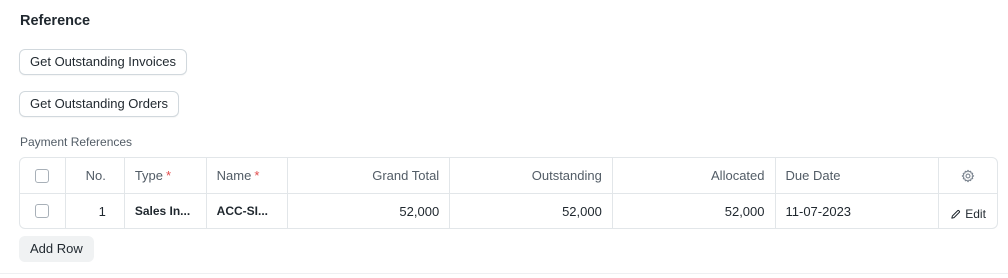 The width and height of the screenshot is (1008, 278). Describe the element at coordinates (694, 175) in the screenshot. I see `header-allocated: Allocated` at that location.